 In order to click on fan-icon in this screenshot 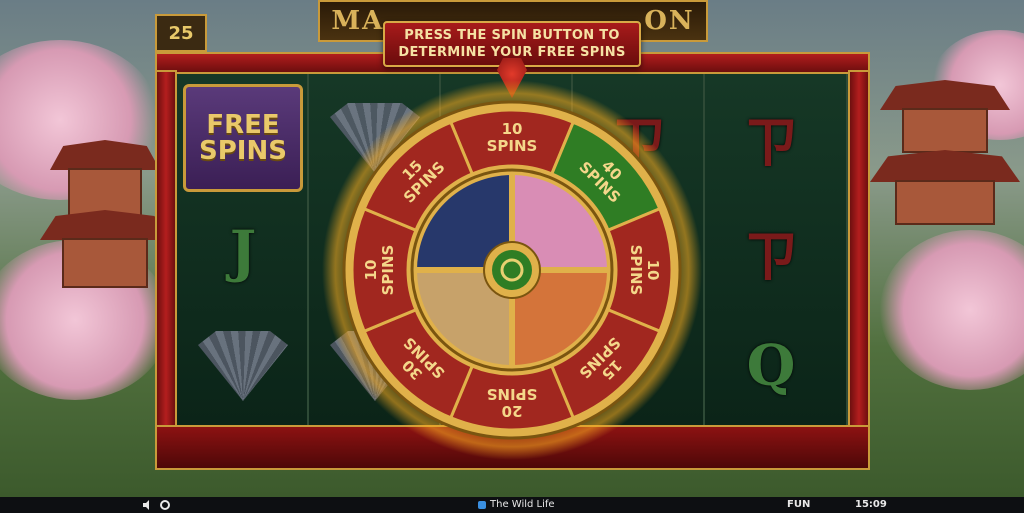, I will do `click(243, 366)`.